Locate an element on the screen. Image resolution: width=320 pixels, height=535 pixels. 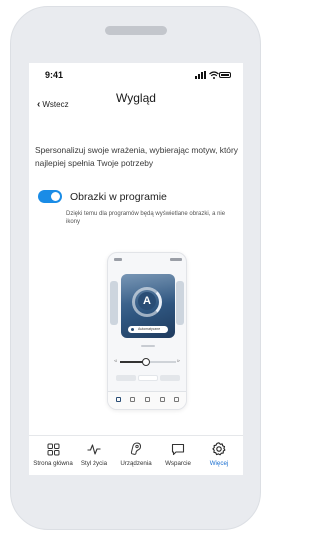
battery-icon is located at coordinates (225, 75).